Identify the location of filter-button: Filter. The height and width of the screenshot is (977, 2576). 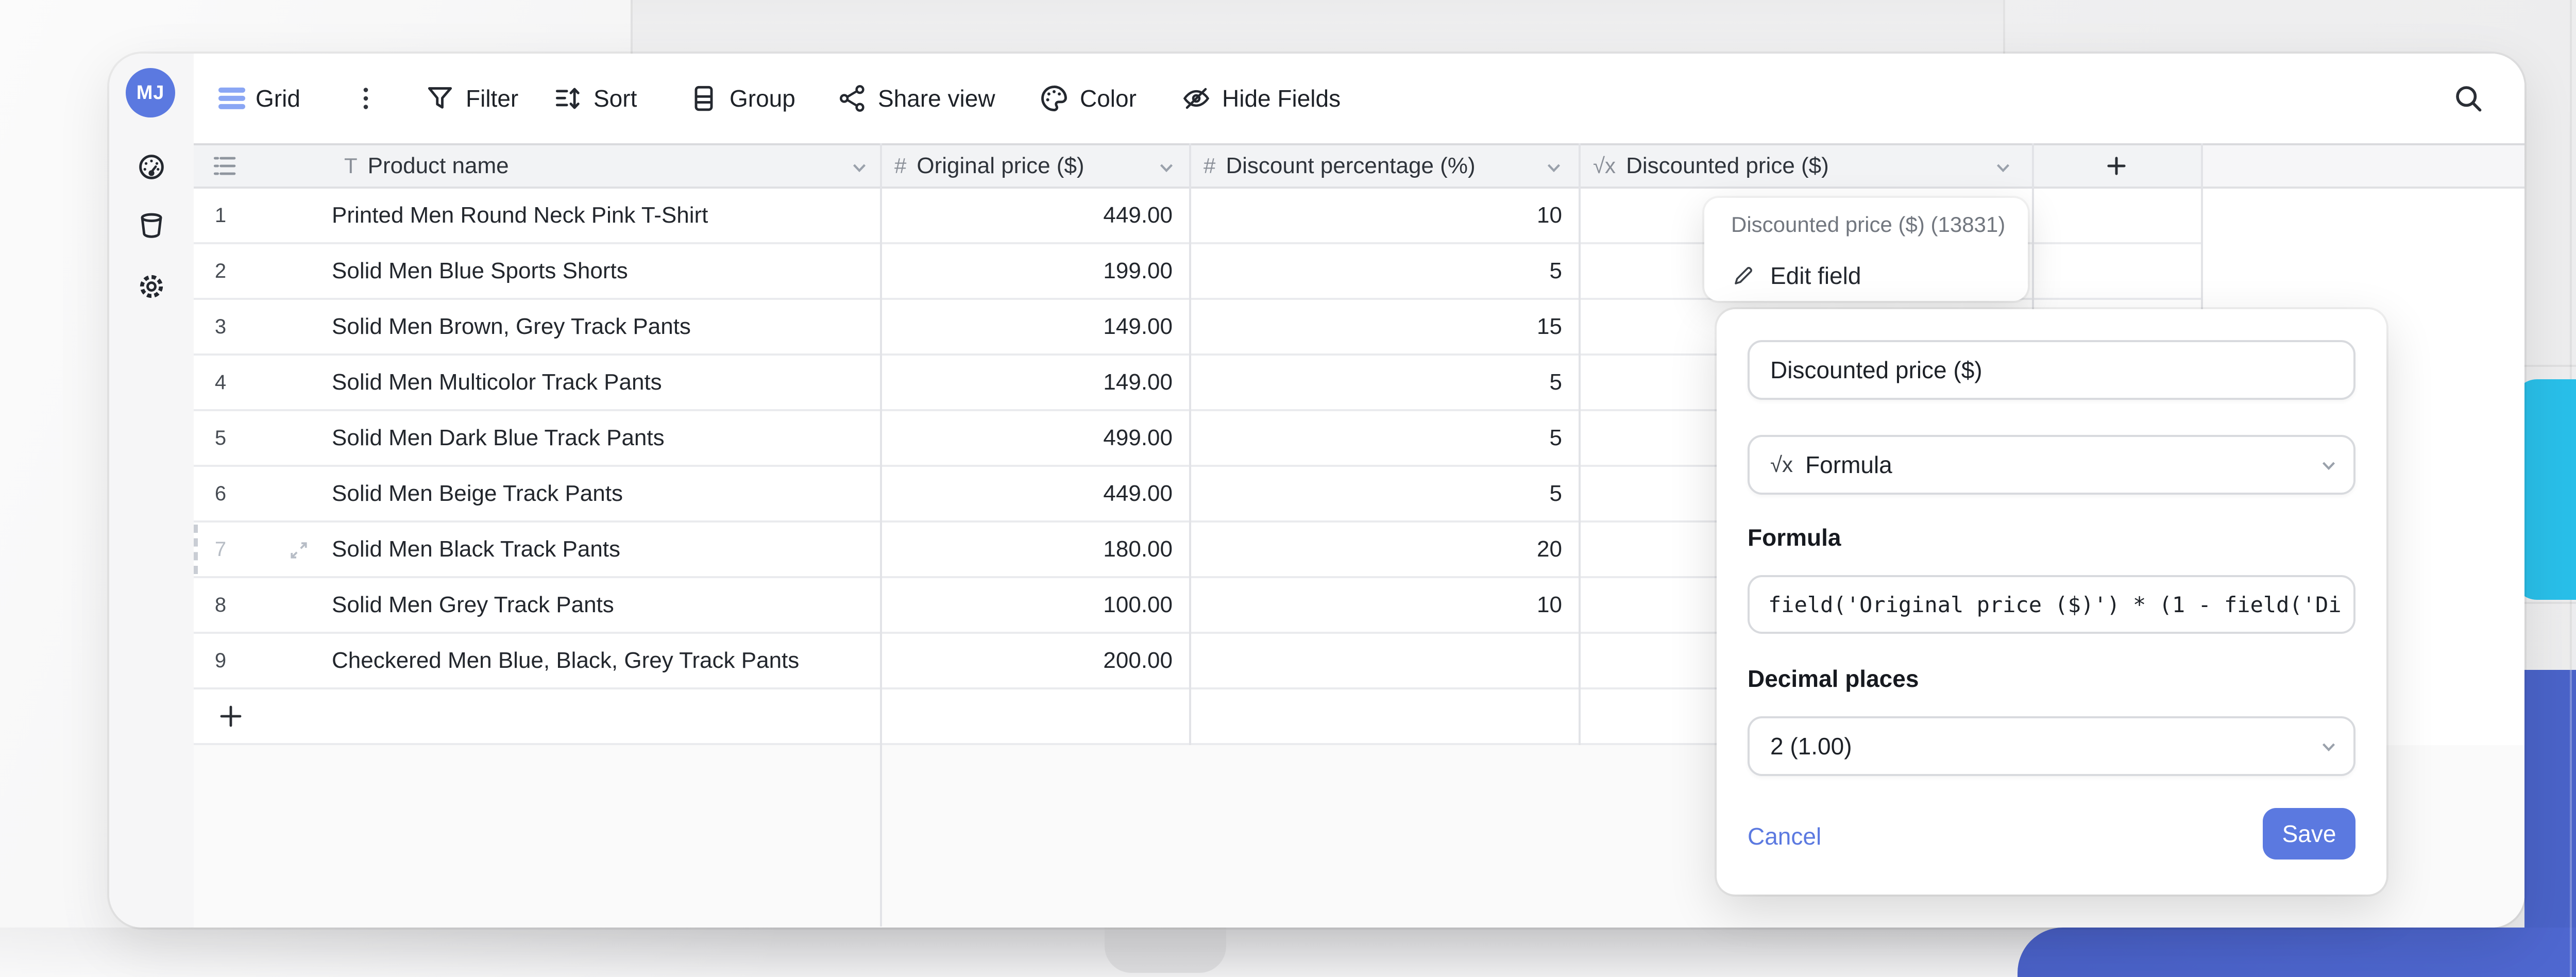
(471, 98).